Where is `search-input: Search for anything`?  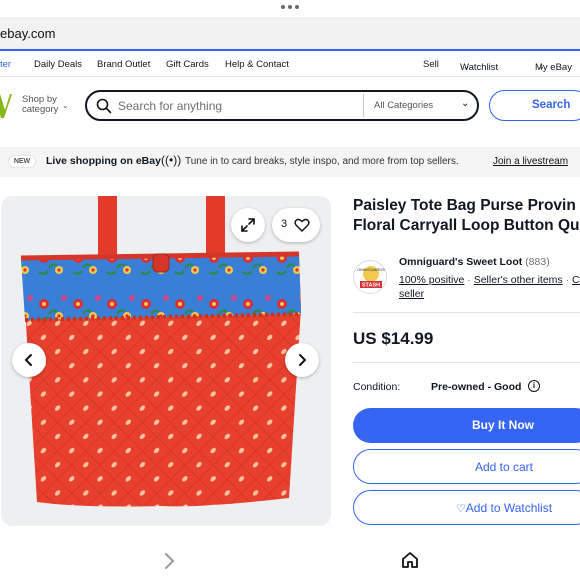
search-input: Search for anything is located at coordinates (170, 106).